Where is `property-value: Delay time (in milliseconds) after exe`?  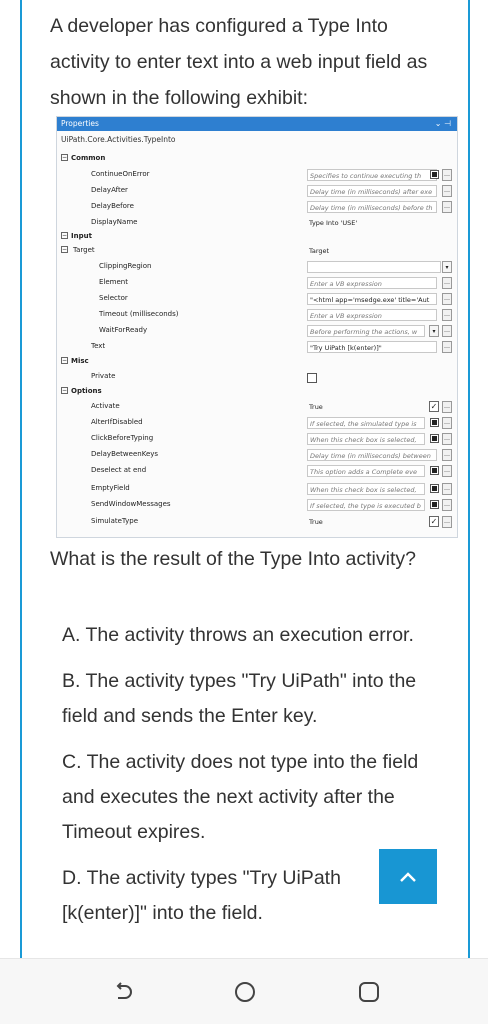
property-value: Delay time (in milliseconds) after exe is located at coordinates (372, 191).